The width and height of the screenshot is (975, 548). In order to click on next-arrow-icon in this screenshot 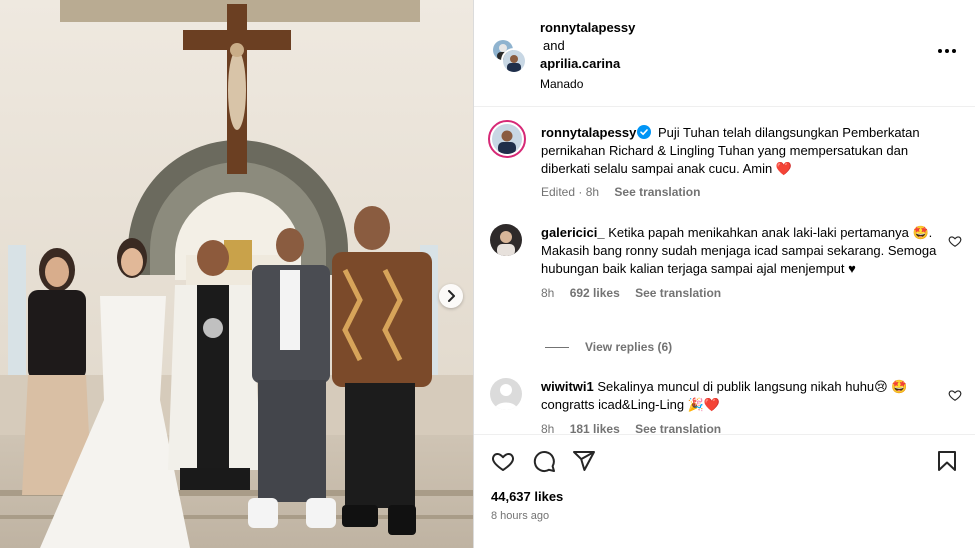, I will do `click(451, 296)`.